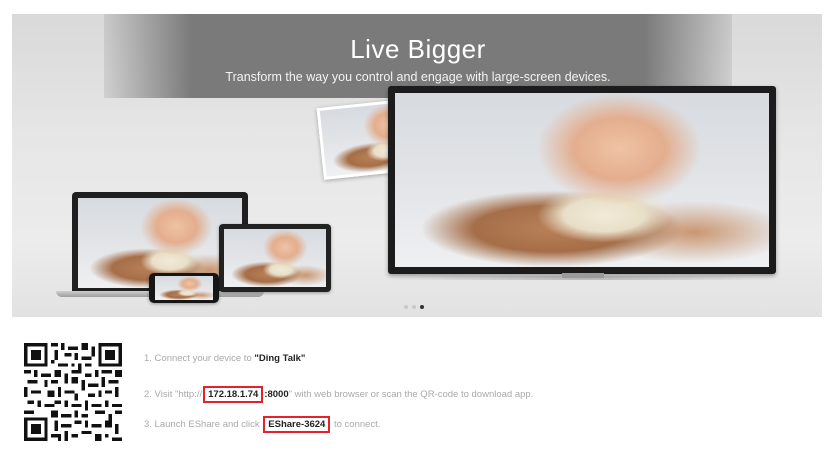 This screenshot has height=450, width=830. I want to click on port-number: :8000, so click(276, 394).